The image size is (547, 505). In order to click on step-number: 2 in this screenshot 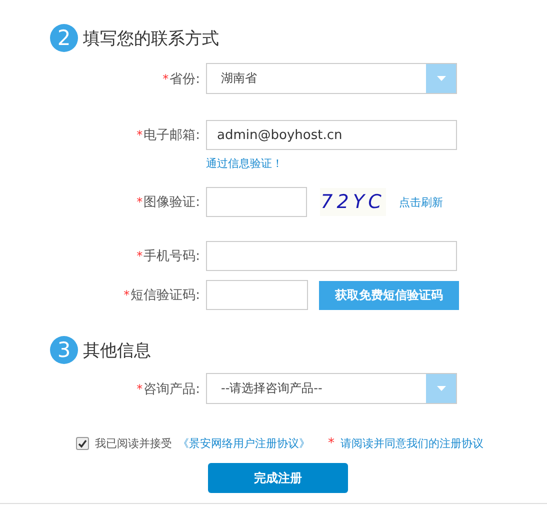, I will do `click(64, 38)`.